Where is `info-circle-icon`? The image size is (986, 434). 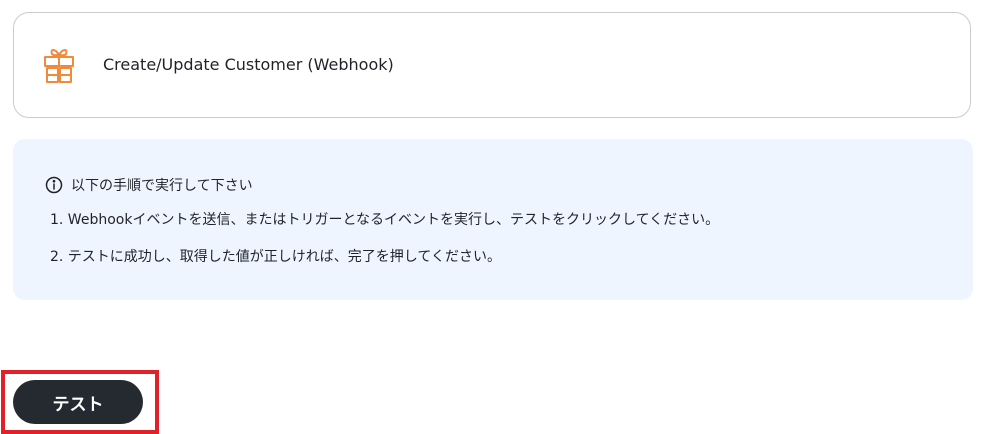
info-circle-icon is located at coordinates (54, 185).